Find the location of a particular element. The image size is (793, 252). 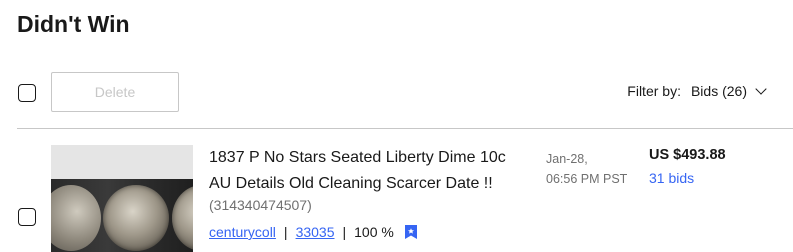

bids-link: 31 bids is located at coordinates (671, 178).